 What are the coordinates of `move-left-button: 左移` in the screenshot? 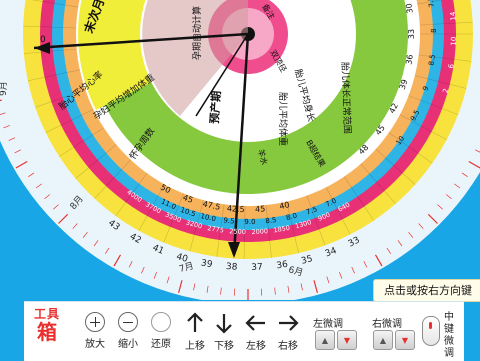 It's located at (256, 332).